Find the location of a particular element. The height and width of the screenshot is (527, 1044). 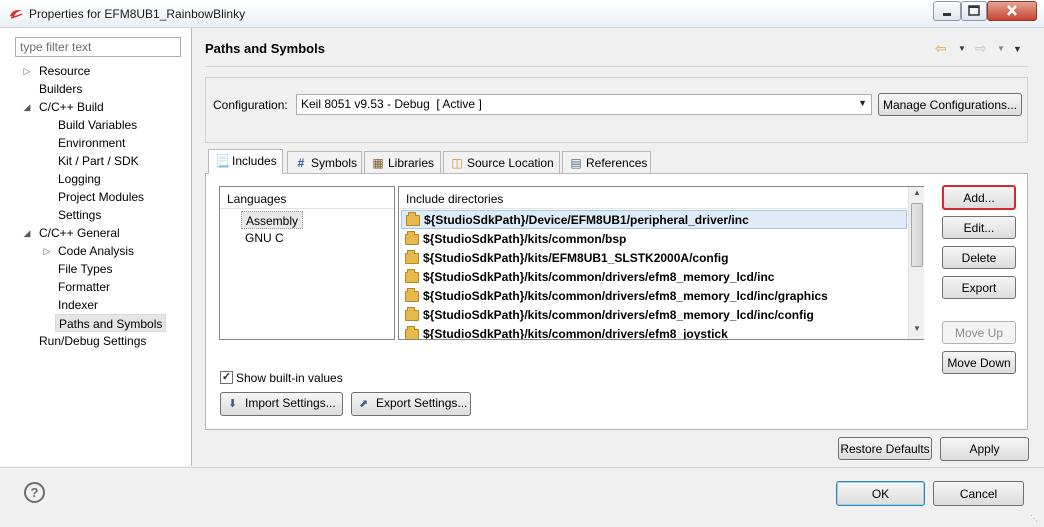

include-dir-row: ${StudioSdkPath}/kits/common/bsp is located at coordinates (654, 239).